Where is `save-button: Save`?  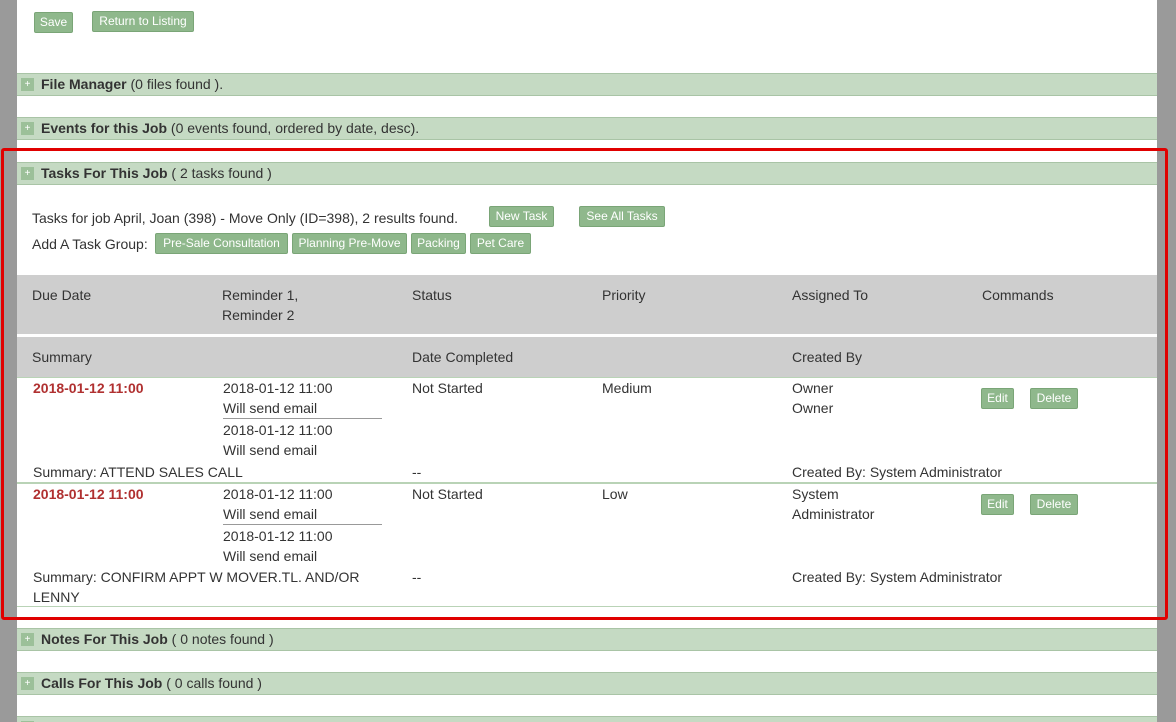 save-button: Save is located at coordinates (53, 22).